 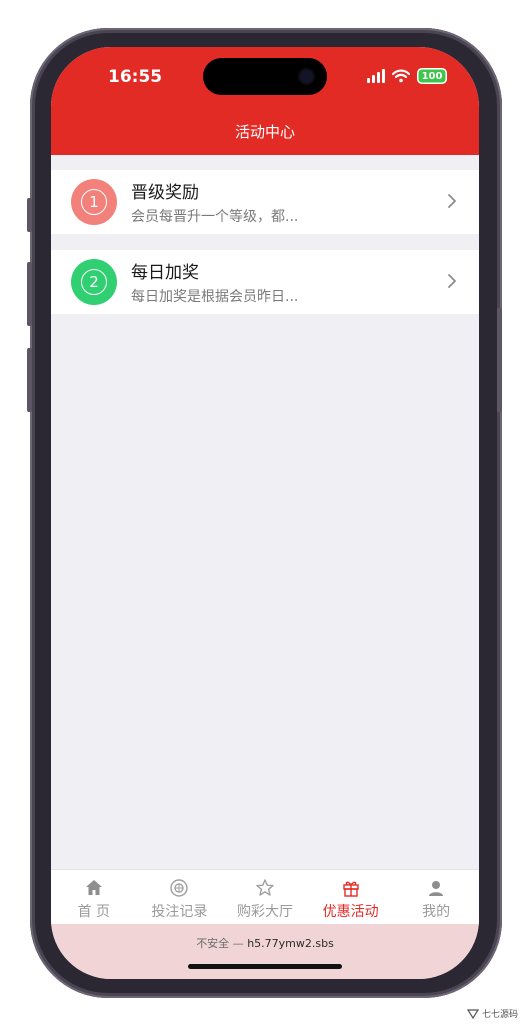 I want to click on url-text: 不安全 — h5.77ymw2.sbs, so click(x=265, y=943).